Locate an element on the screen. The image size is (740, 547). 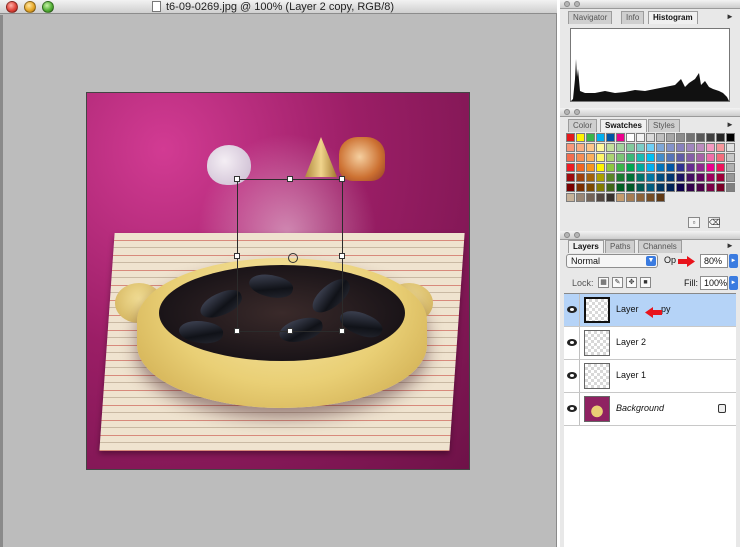
transform-reference-point is located at coordinates (293, 258).